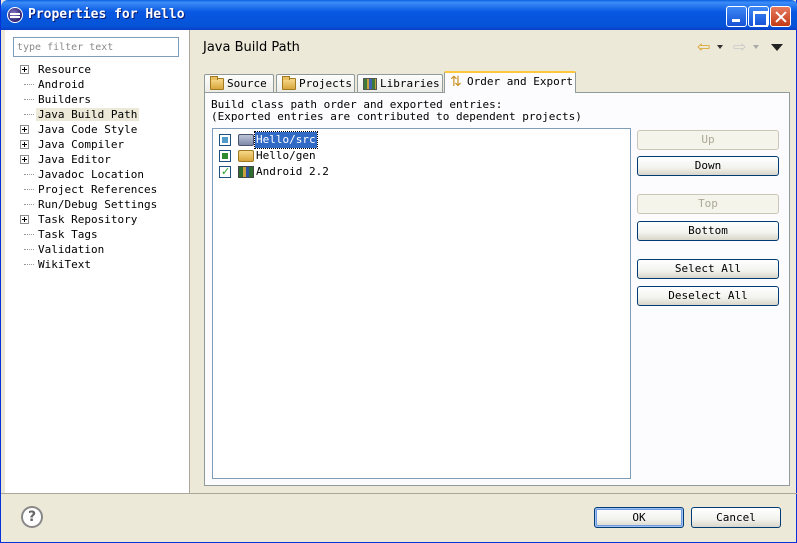 The height and width of the screenshot is (543, 797). Describe the element at coordinates (736, 16) in the screenshot. I see `minimize-button` at that location.